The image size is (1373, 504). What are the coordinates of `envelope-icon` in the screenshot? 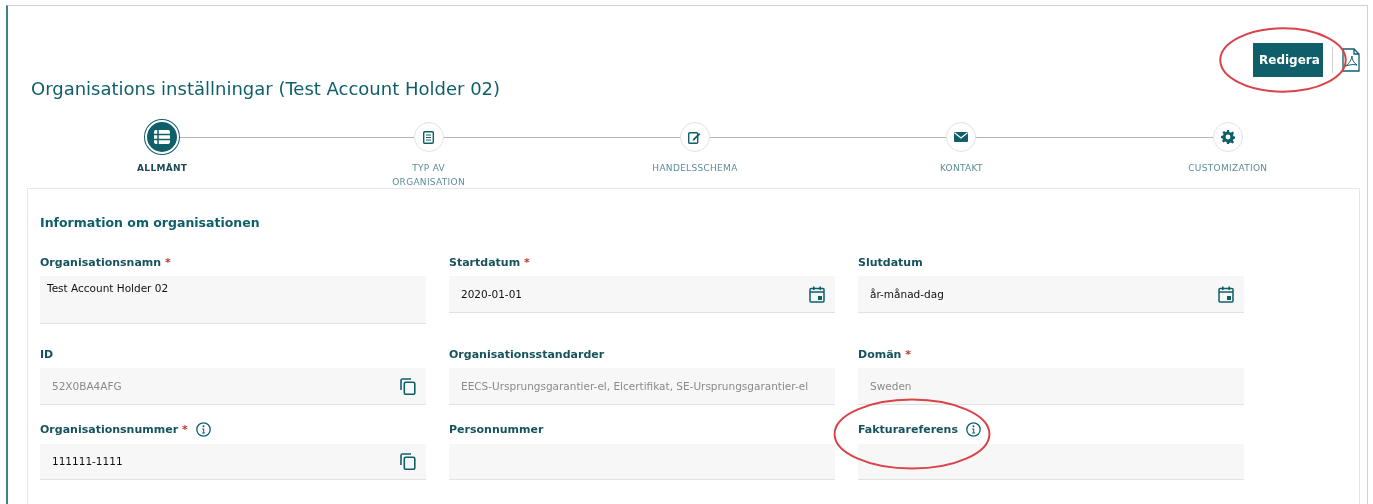 It's located at (961, 137).